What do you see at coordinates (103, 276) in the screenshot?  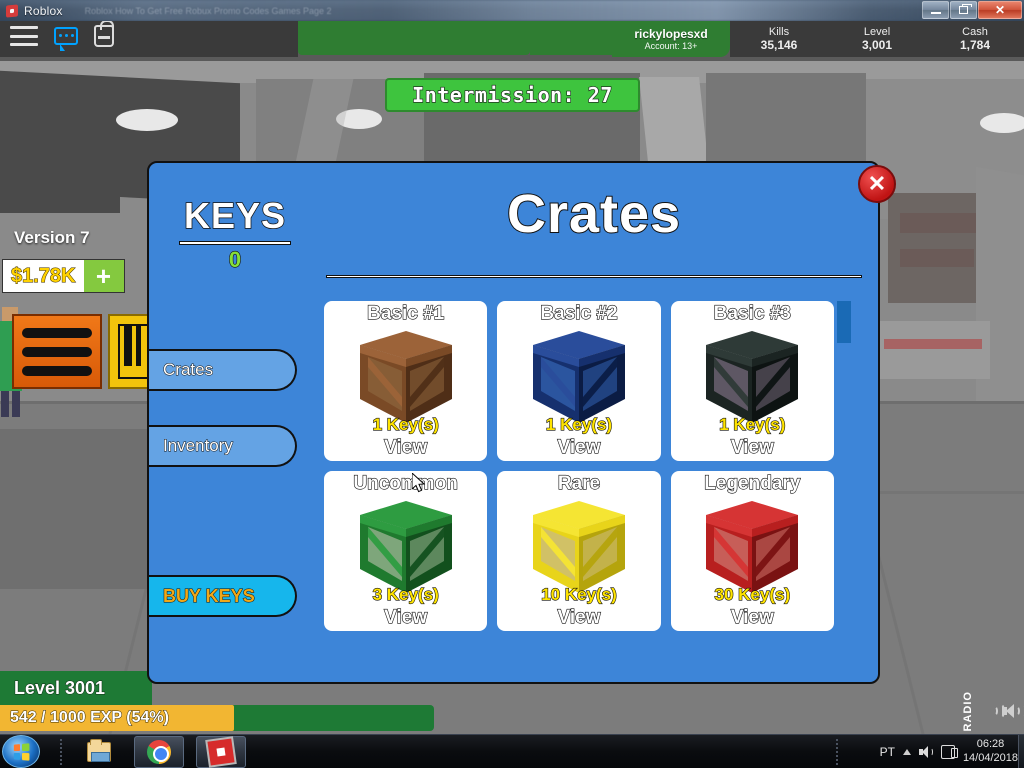 I see `add-cash-button: +` at bounding box center [103, 276].